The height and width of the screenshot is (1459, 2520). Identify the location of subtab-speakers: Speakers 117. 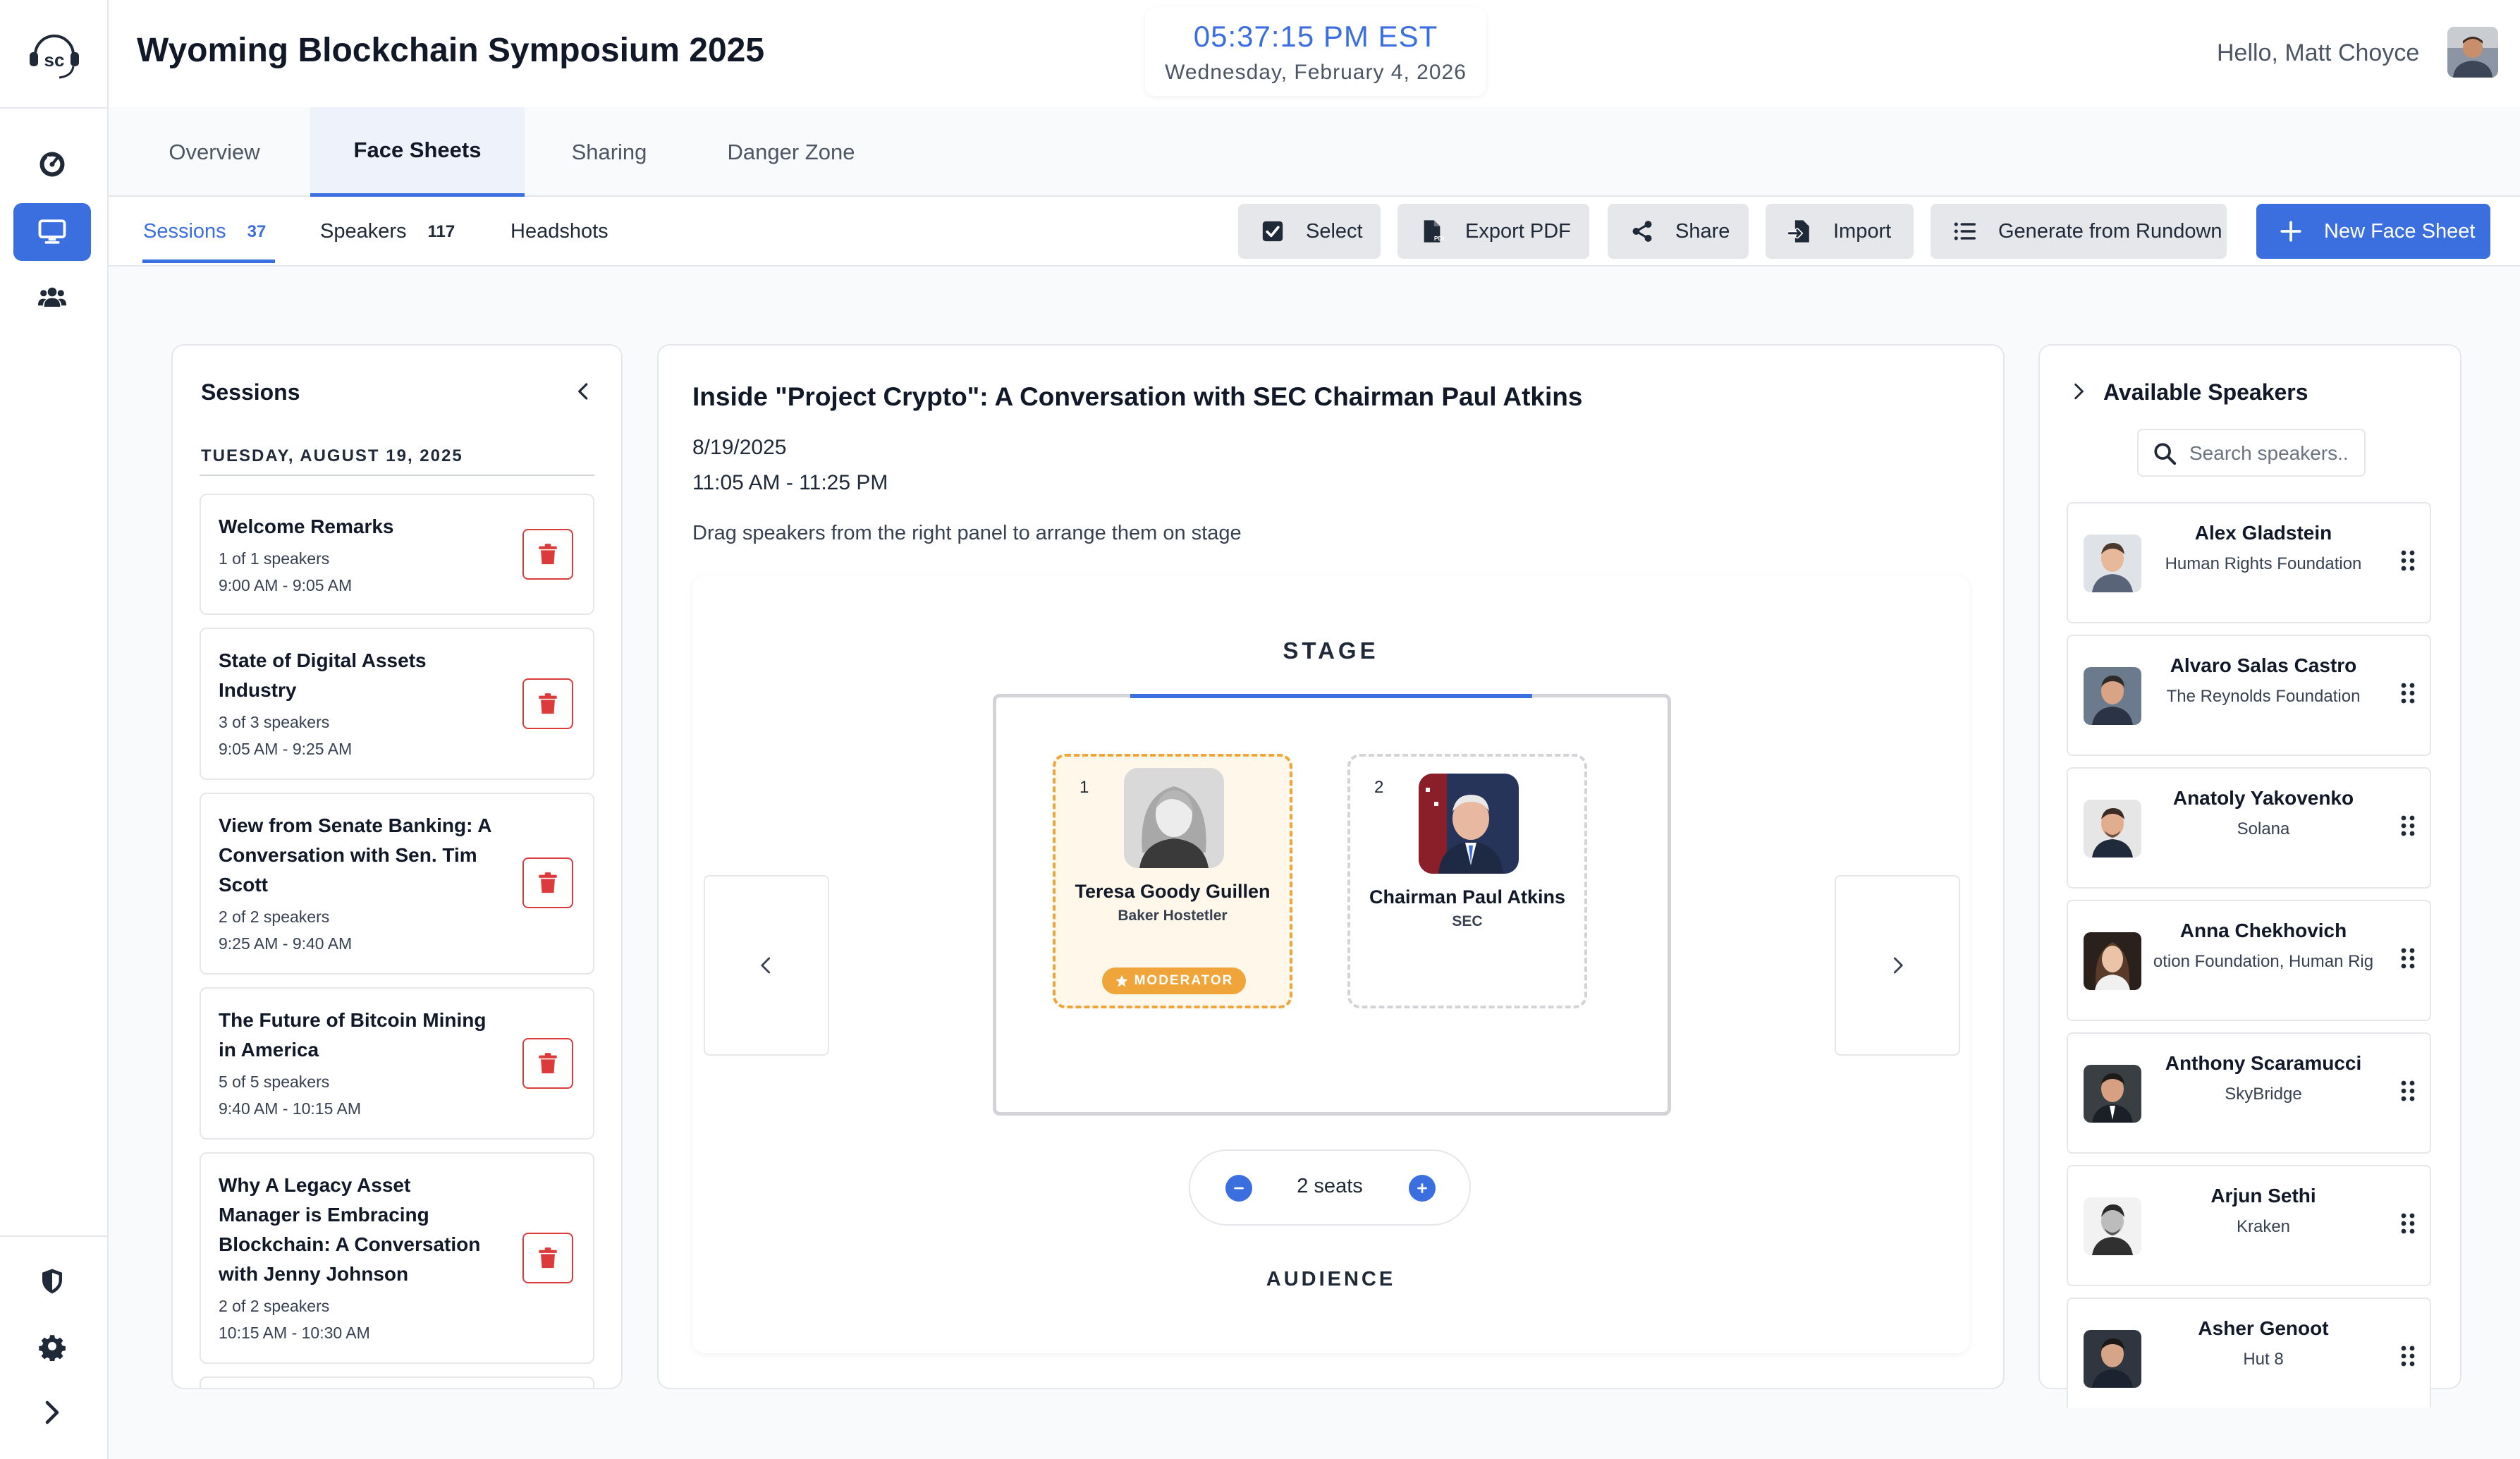
(388, 232).